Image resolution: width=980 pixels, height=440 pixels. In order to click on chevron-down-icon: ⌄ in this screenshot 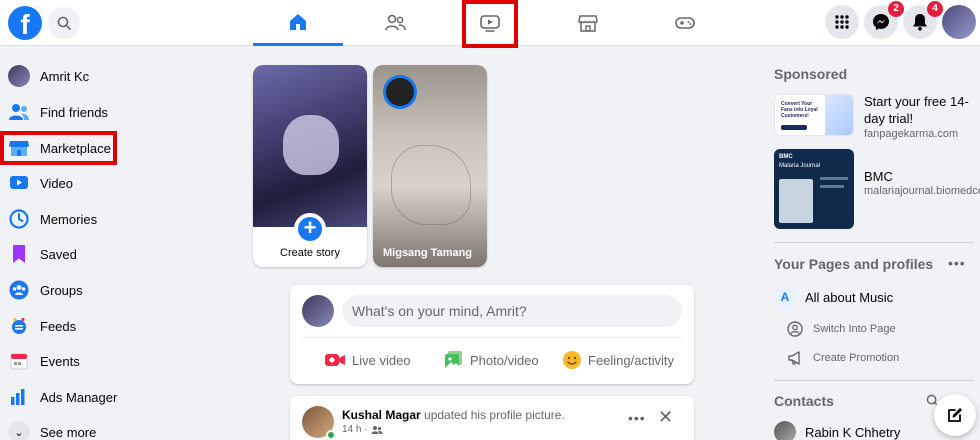, I will do `click(19, 430)`.